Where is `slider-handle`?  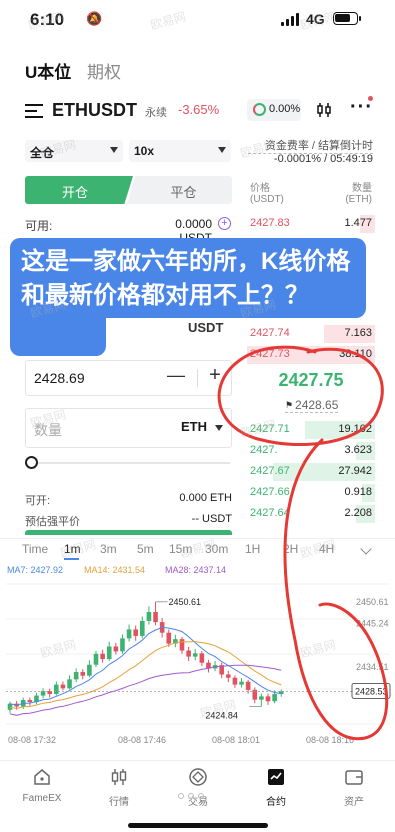 slider-handle is located at coordinates (31, 462).